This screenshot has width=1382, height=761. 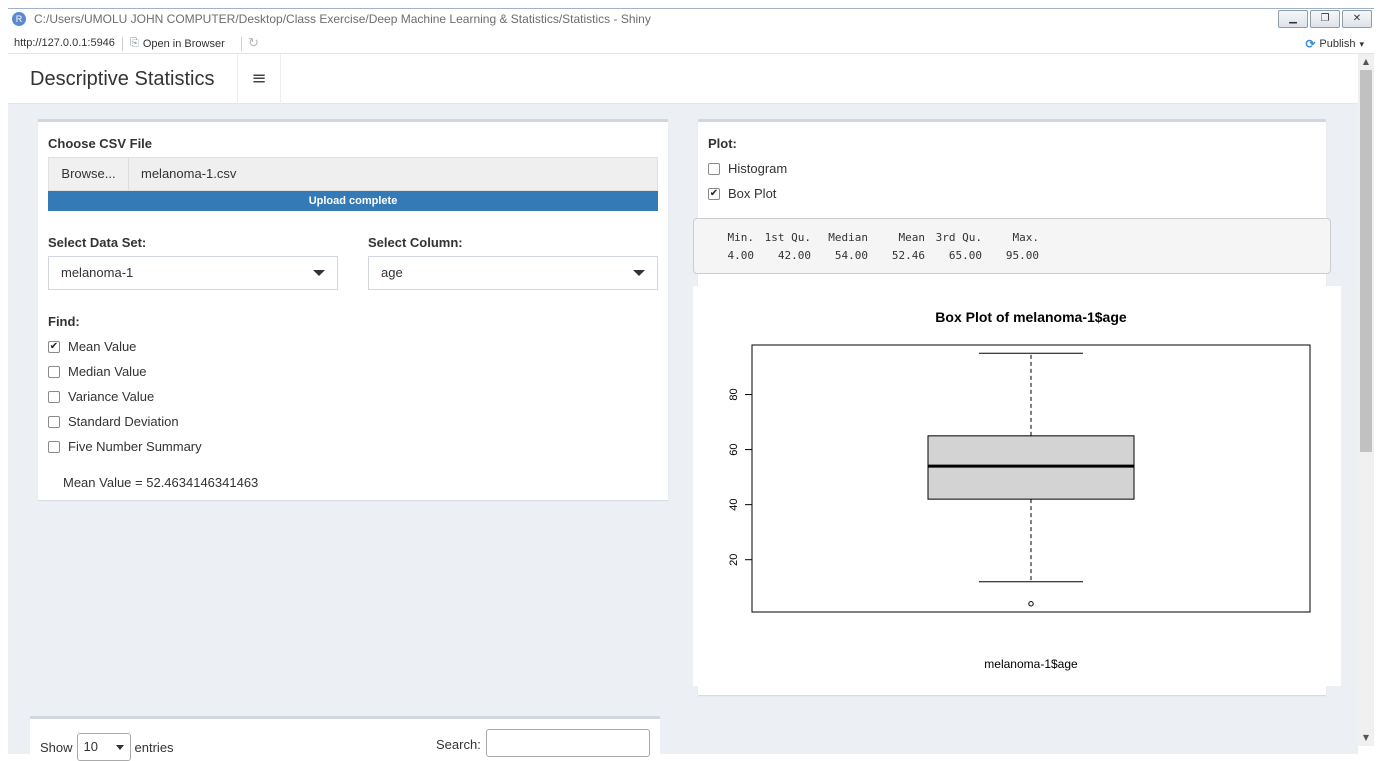 What do you see at coordinates (1310, 44) in the screenshot?
I see `publish-icon: ⟳` at bounding box center [1310, 44].